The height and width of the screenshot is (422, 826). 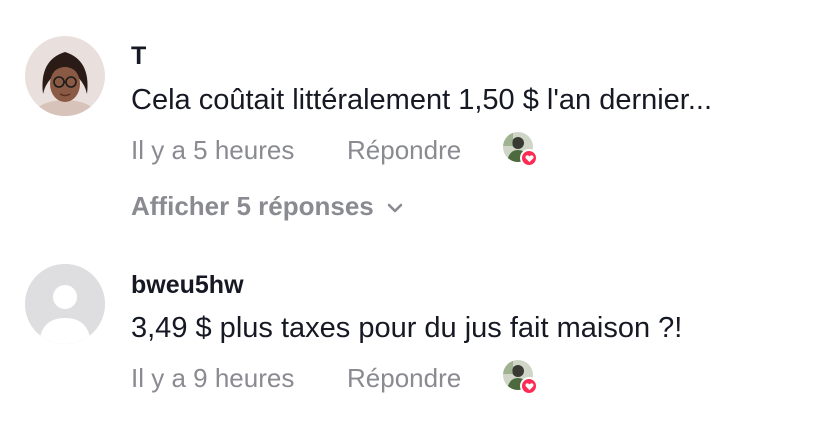 I want to click on comment-timestamp: Il y a 9 heures, so click(x=213, y=377).